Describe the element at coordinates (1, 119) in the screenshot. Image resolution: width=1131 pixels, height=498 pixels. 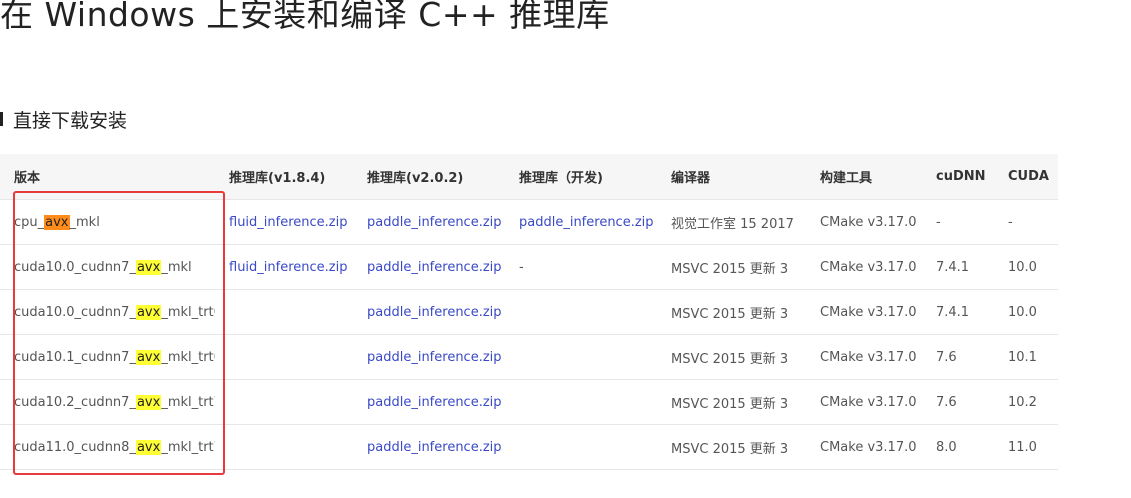
I see `section-bar` at that location.